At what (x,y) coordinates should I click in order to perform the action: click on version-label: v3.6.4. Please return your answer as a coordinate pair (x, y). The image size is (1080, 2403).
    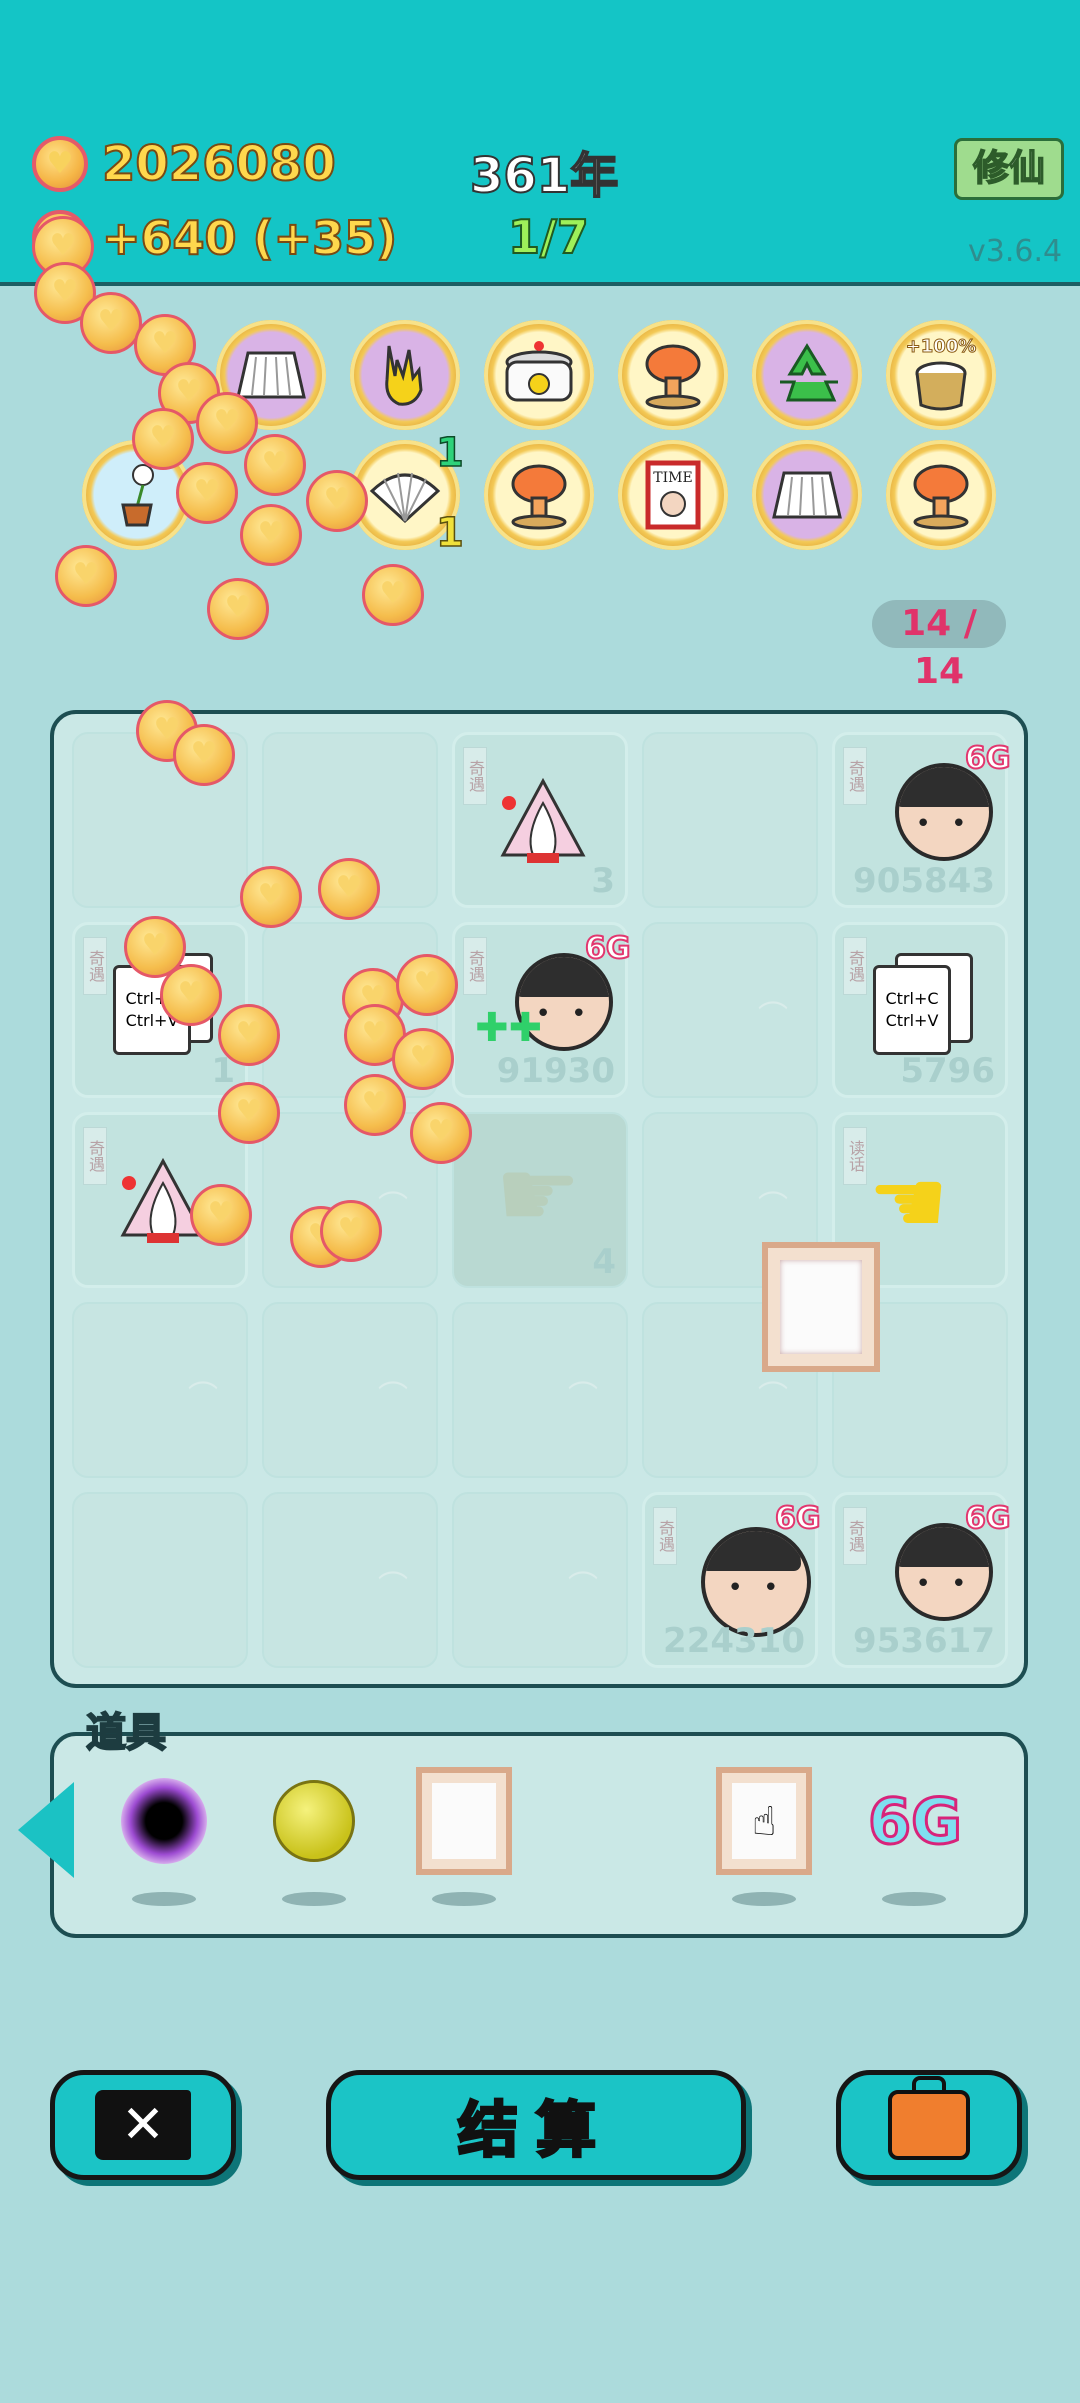
    Looking at the image, I should click on (1015, 251).